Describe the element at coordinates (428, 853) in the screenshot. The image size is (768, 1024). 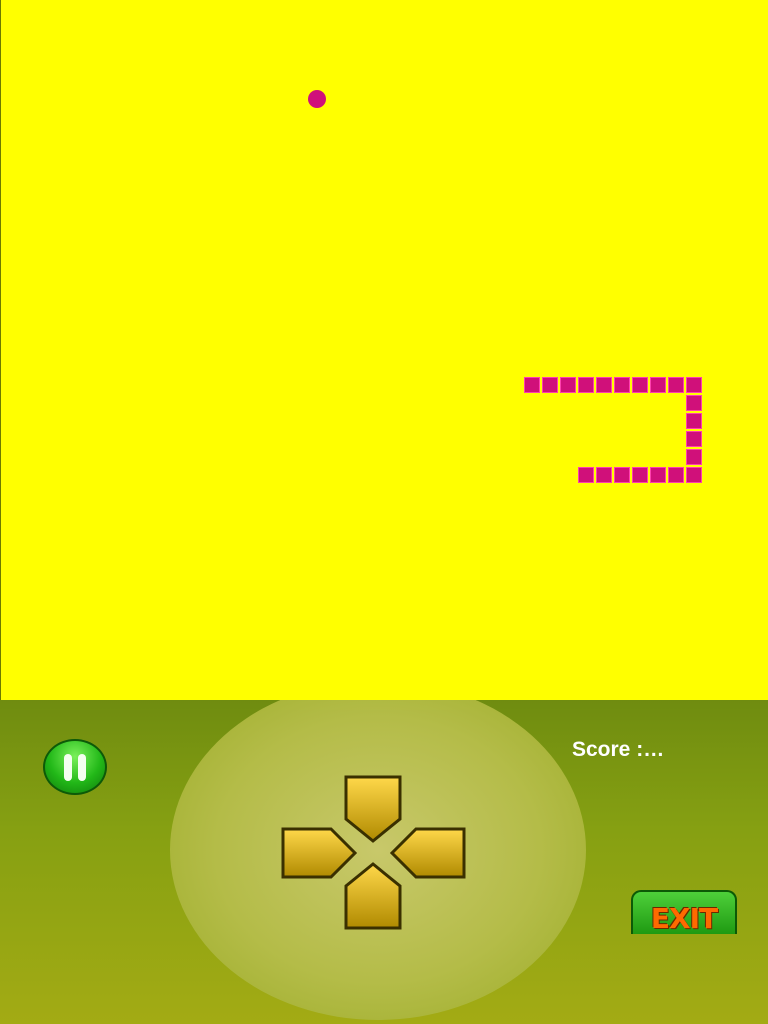
I see `arrow-left-icon` at that location.